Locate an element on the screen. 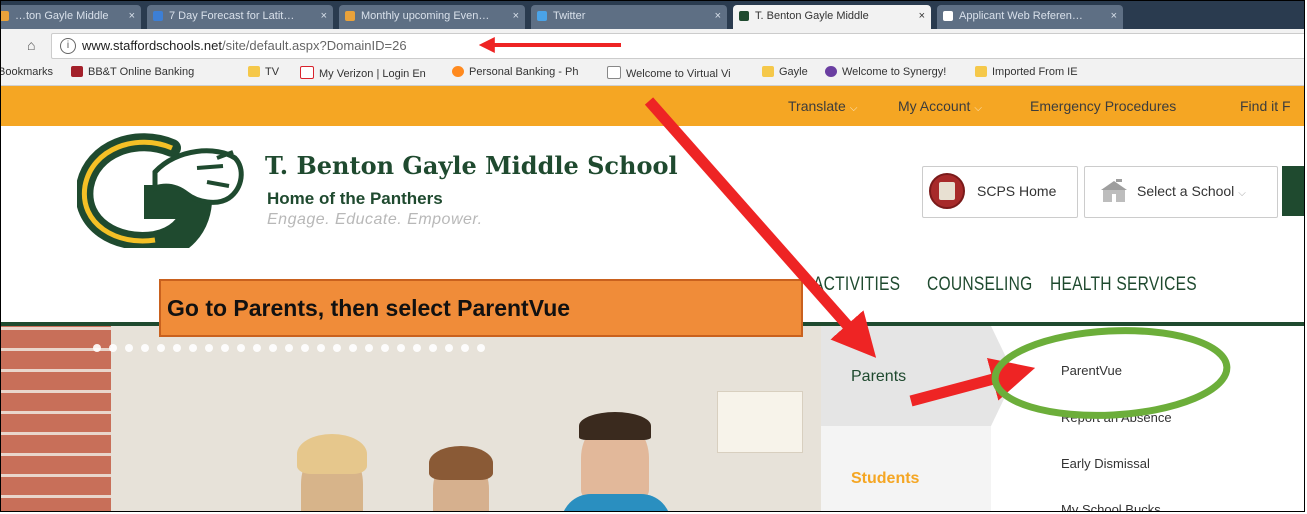  my-account-menu: My Account ⌵ is located at coordinates (940, 106).